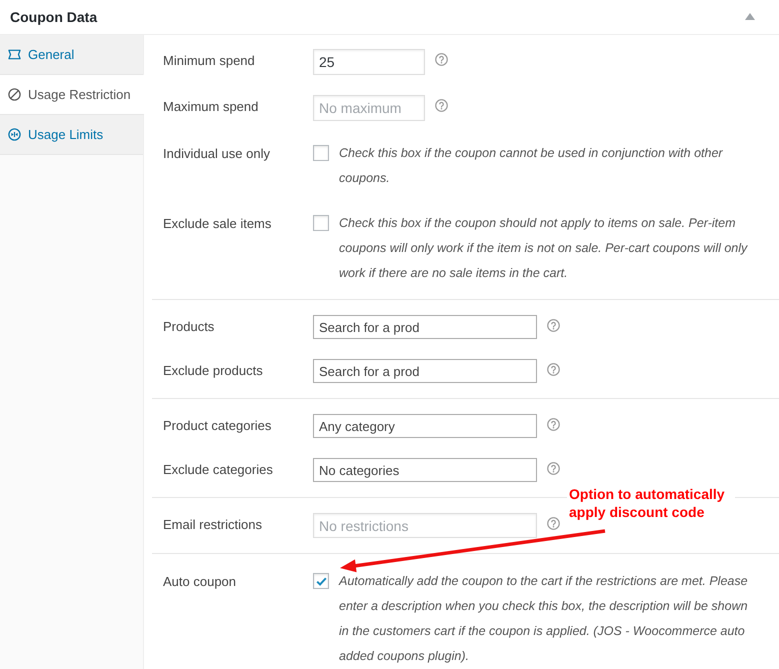  What do you see at coordinates (213, 525) in the screenshot?
I see `field-label: Email restrictions` at bounding box center [213, 525].